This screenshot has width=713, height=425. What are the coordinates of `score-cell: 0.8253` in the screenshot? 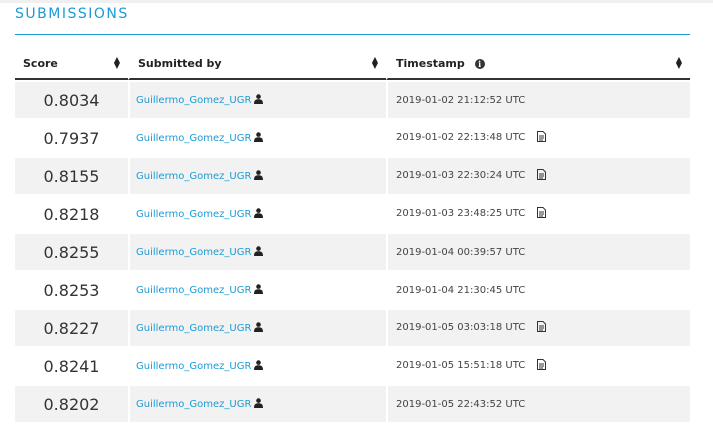 It's located at (71, 289).